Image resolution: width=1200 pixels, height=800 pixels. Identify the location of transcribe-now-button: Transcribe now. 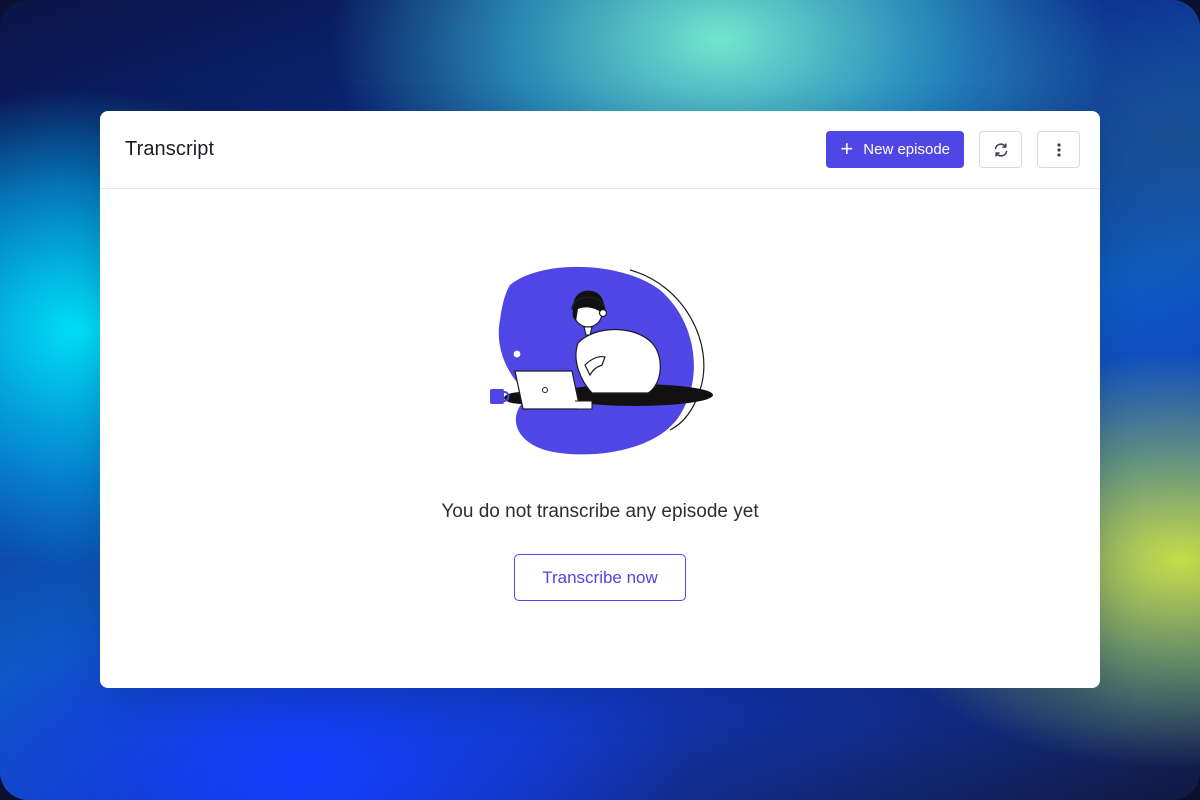
(600, 577).